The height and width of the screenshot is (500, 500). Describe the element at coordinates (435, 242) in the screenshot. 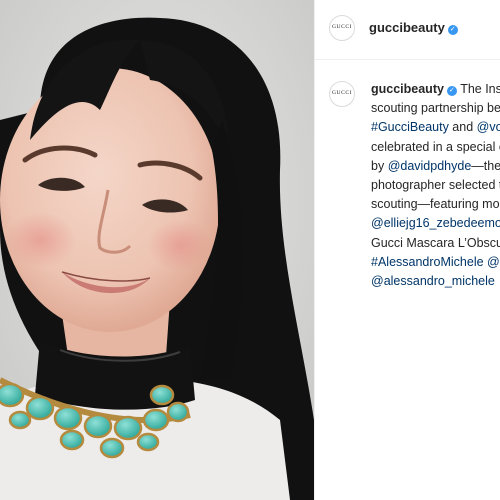

I see `caption-line-9: Gucci Mascara L’Obscur.` at that location.